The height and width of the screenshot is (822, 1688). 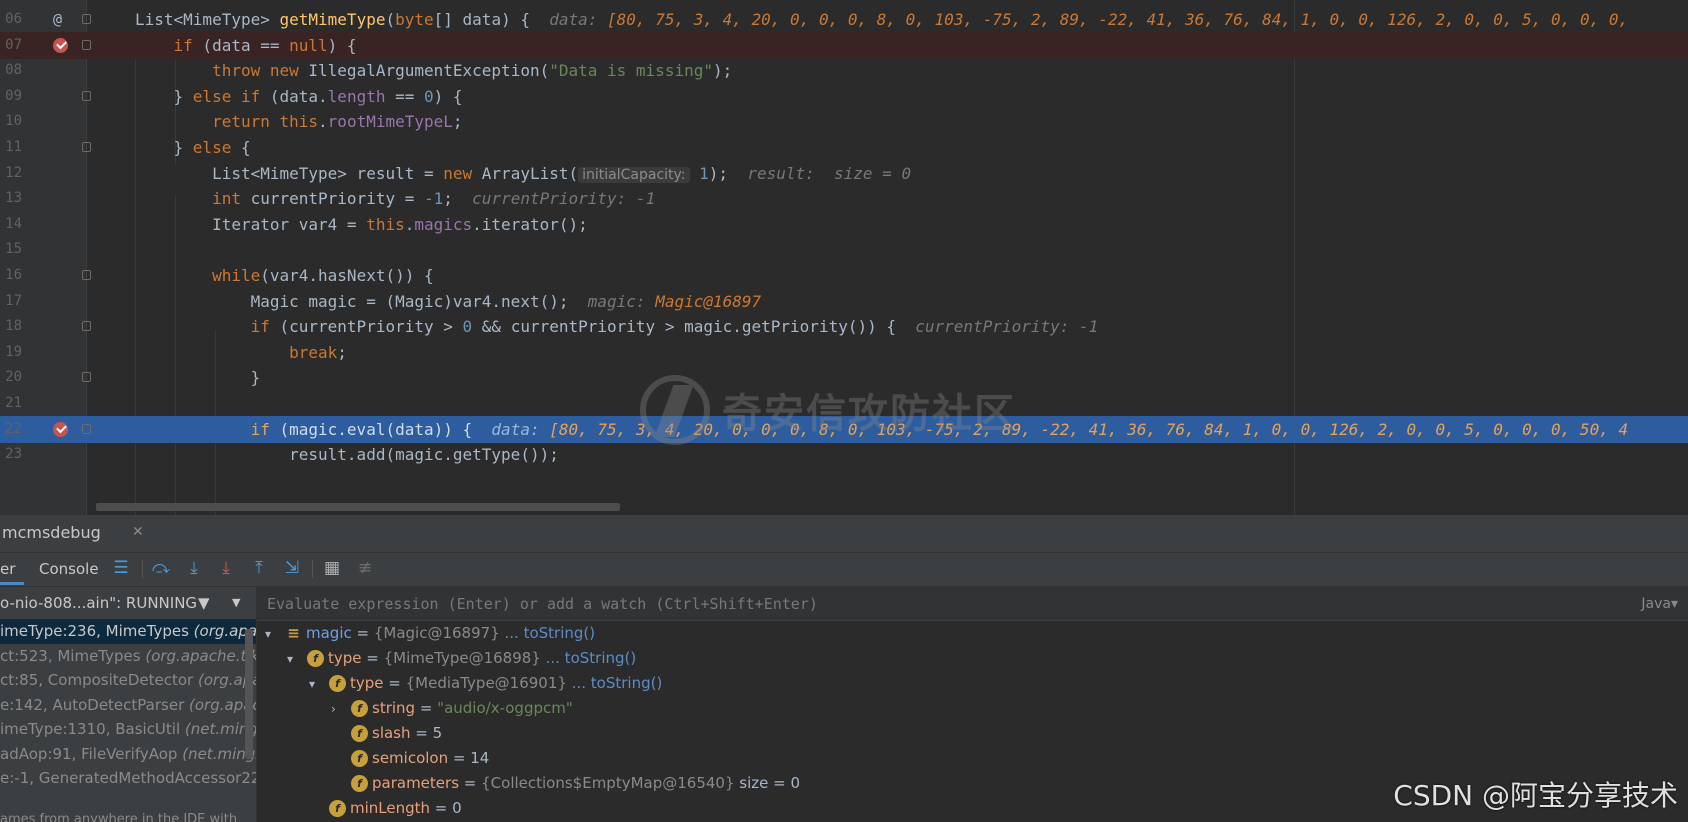 What do you see at coordinates (452, 708) in the screenshot?
I see `variable-row: › f string = "audio/x-oggpcm"` at bounding box center [452, 708].